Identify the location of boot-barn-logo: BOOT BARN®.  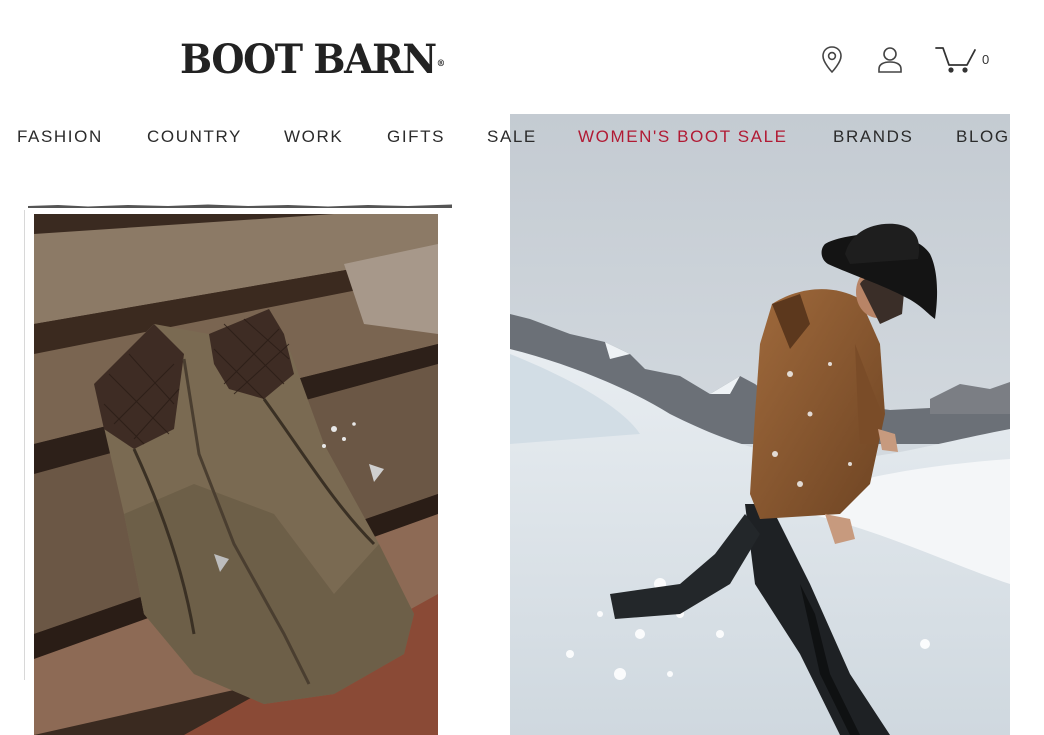
(312, 59).